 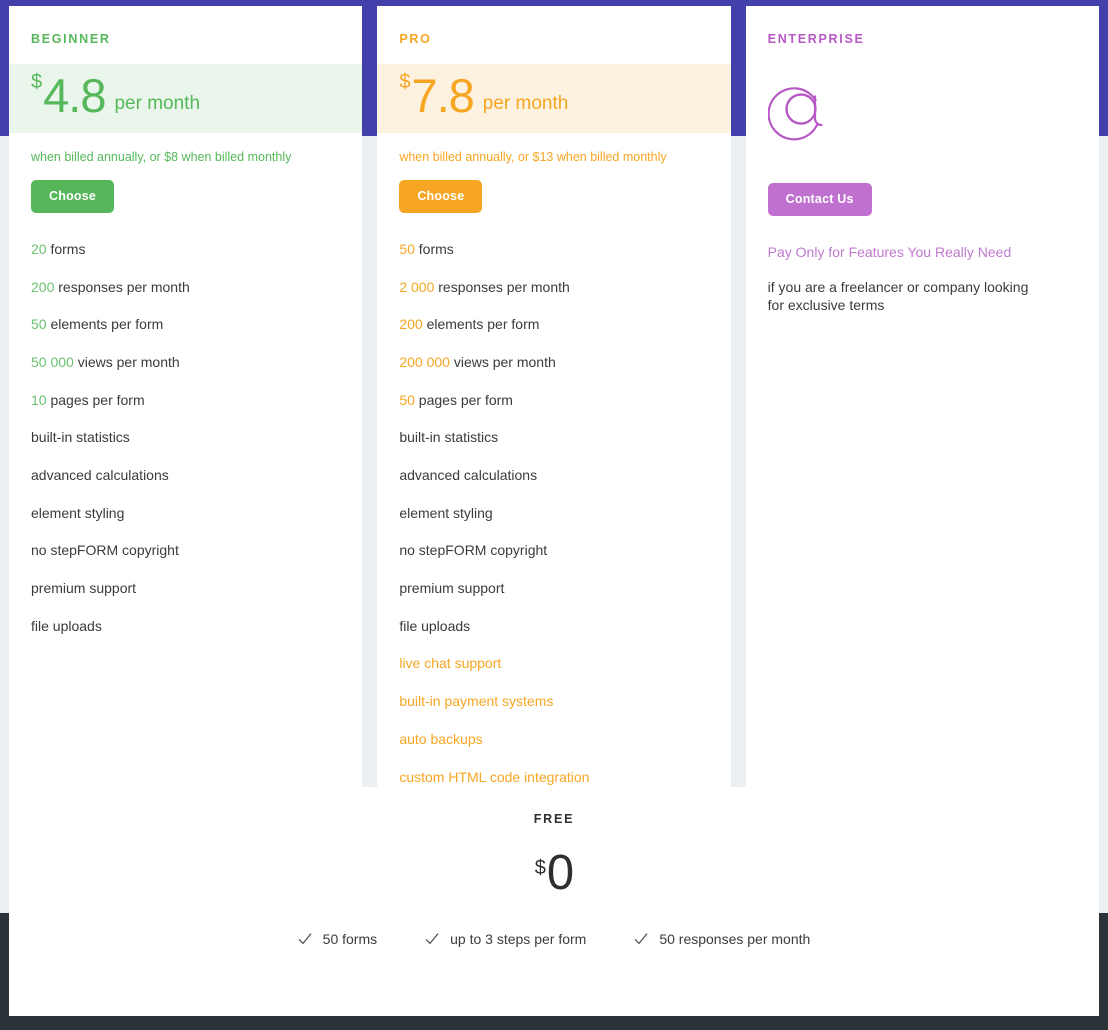 I want to click on plan-header-pro: PRO, so click(x=553, y=35).